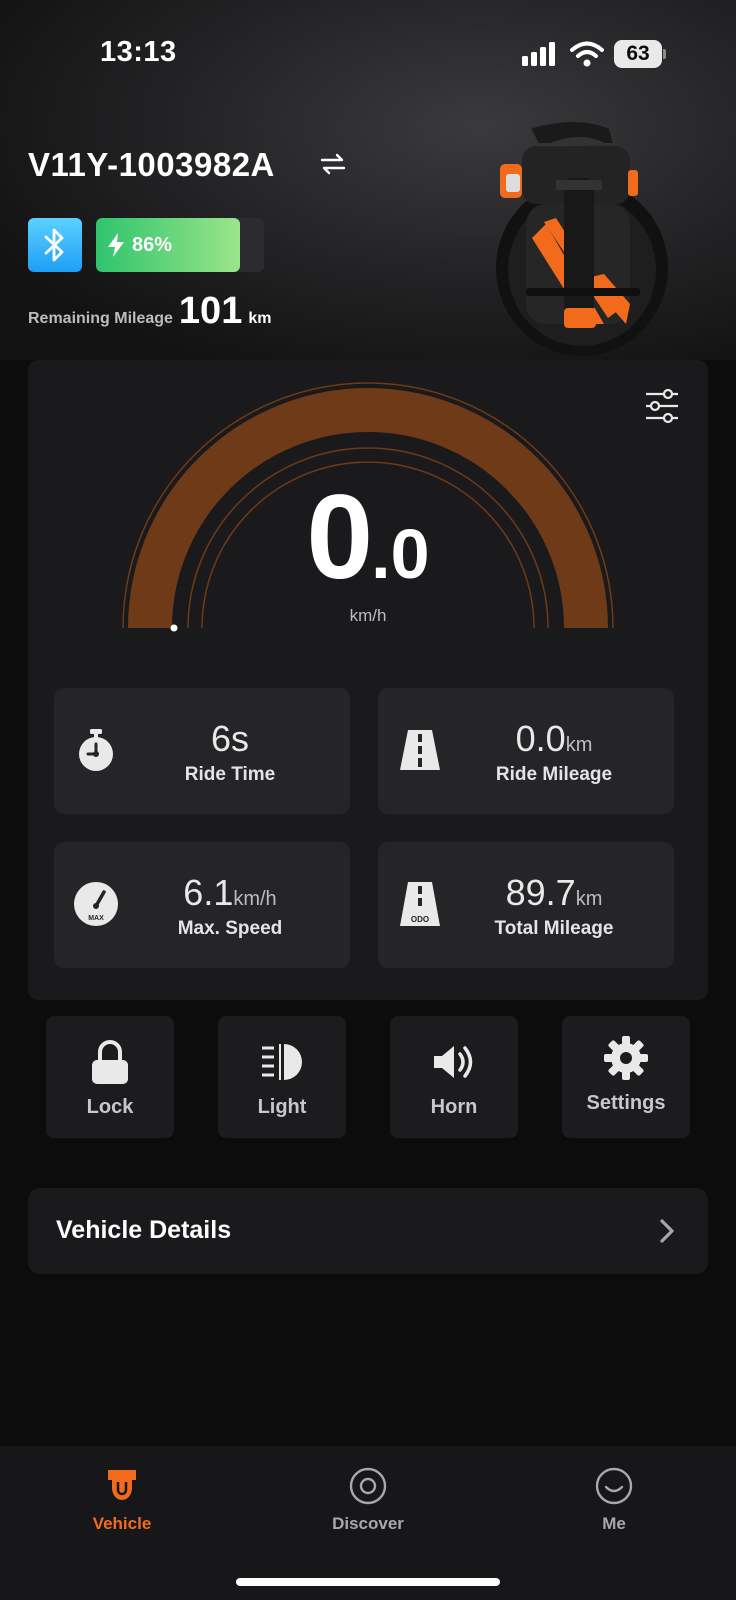 This screenshot has height=1600, width=736. Describe the element at coordinates (667, 1231) in the screenshot. I see `chevron-right-icon` at that location.